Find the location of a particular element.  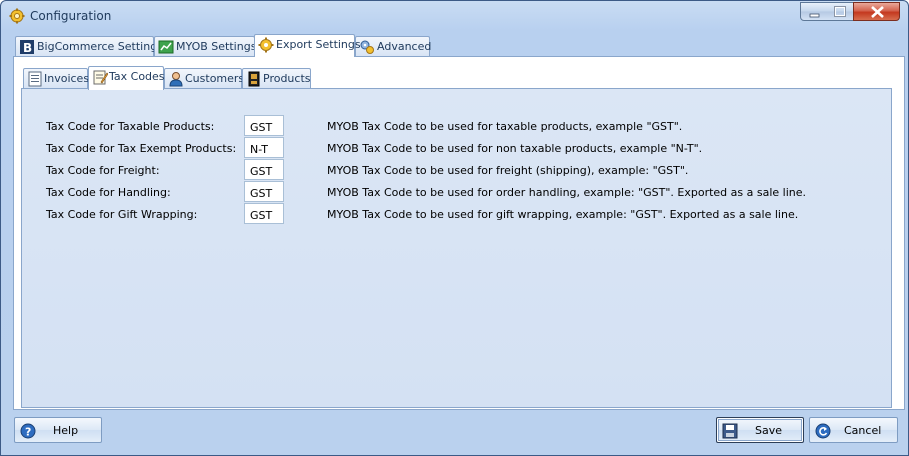

tab-label: MYOB Settings is located at coordinates (216, 46).